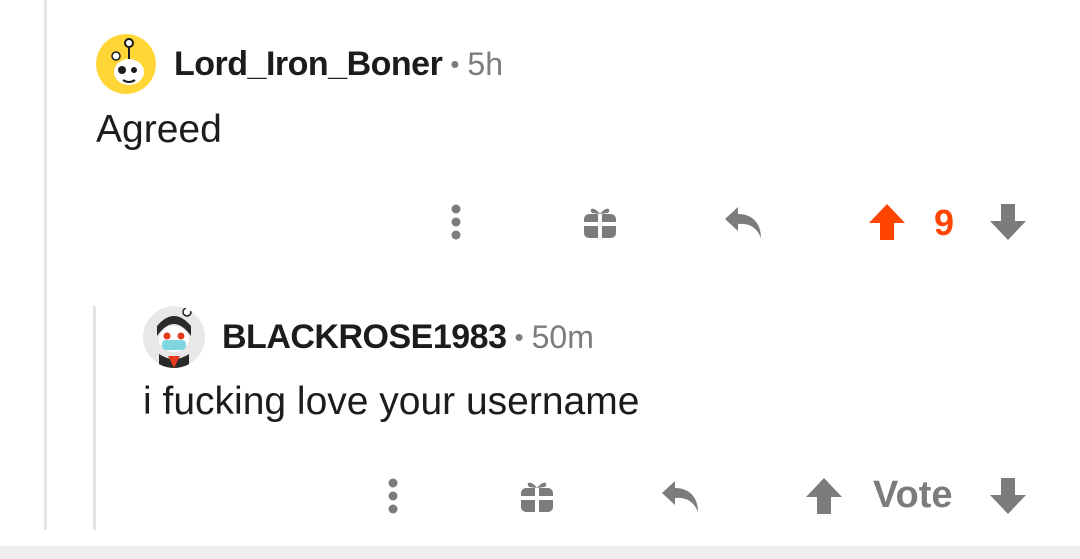 Image resolution: width=1080 pixels, height=559 pixels. Describe the element at coordinates (562, 336) in the screenshot. I see `timestamp: 50m` at that location.